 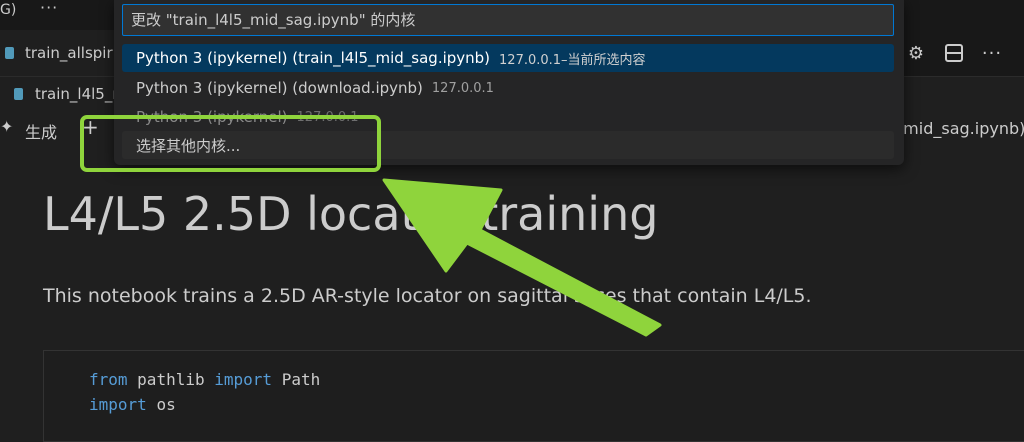 I want to click on layout-toggle-button, so click(x=954, y=53).